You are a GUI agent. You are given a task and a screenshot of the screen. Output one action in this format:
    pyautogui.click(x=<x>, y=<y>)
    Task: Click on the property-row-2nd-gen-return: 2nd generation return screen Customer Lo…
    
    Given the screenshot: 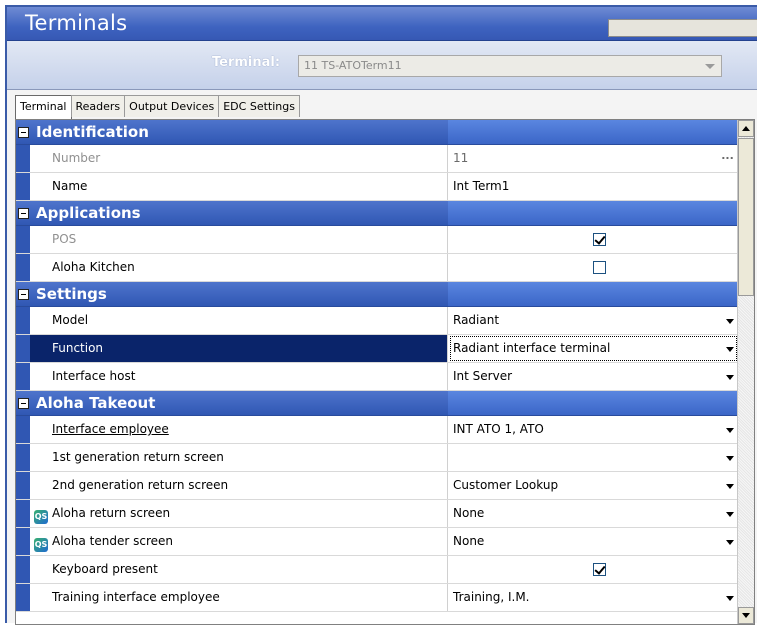 What is the action you would take?
    pyautogui.click(x=377, y=486)
    